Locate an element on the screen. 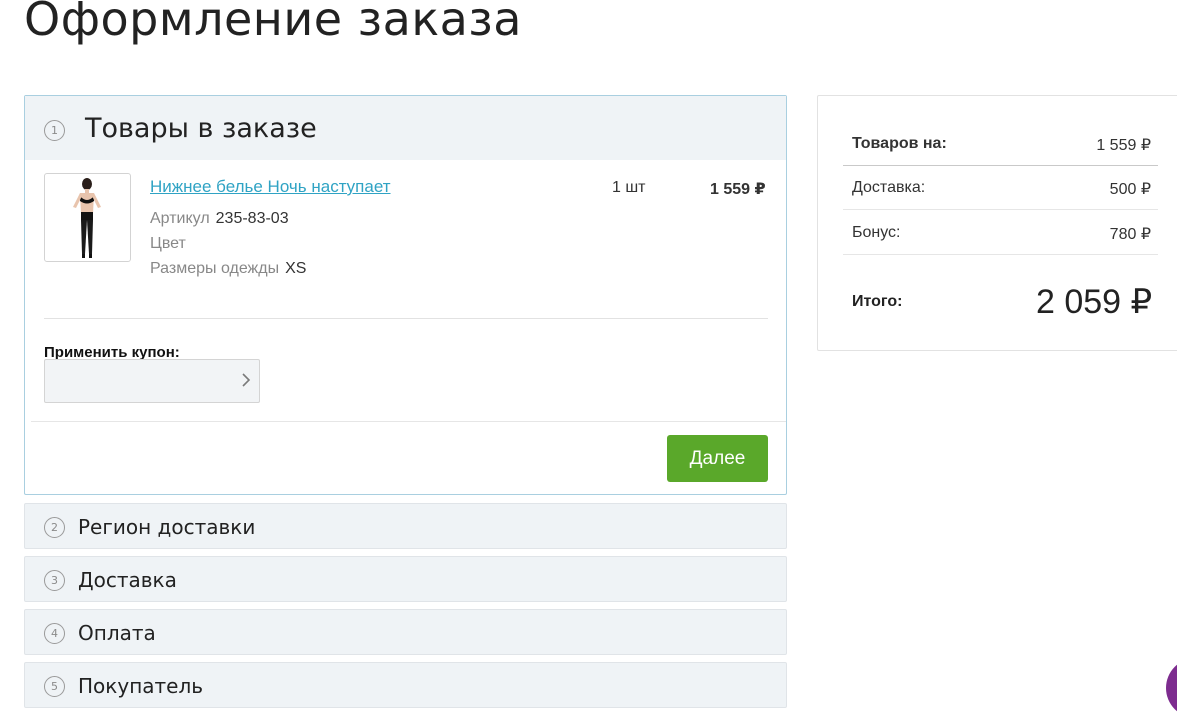  step-number: 1 is located at coordinates (54, 130).